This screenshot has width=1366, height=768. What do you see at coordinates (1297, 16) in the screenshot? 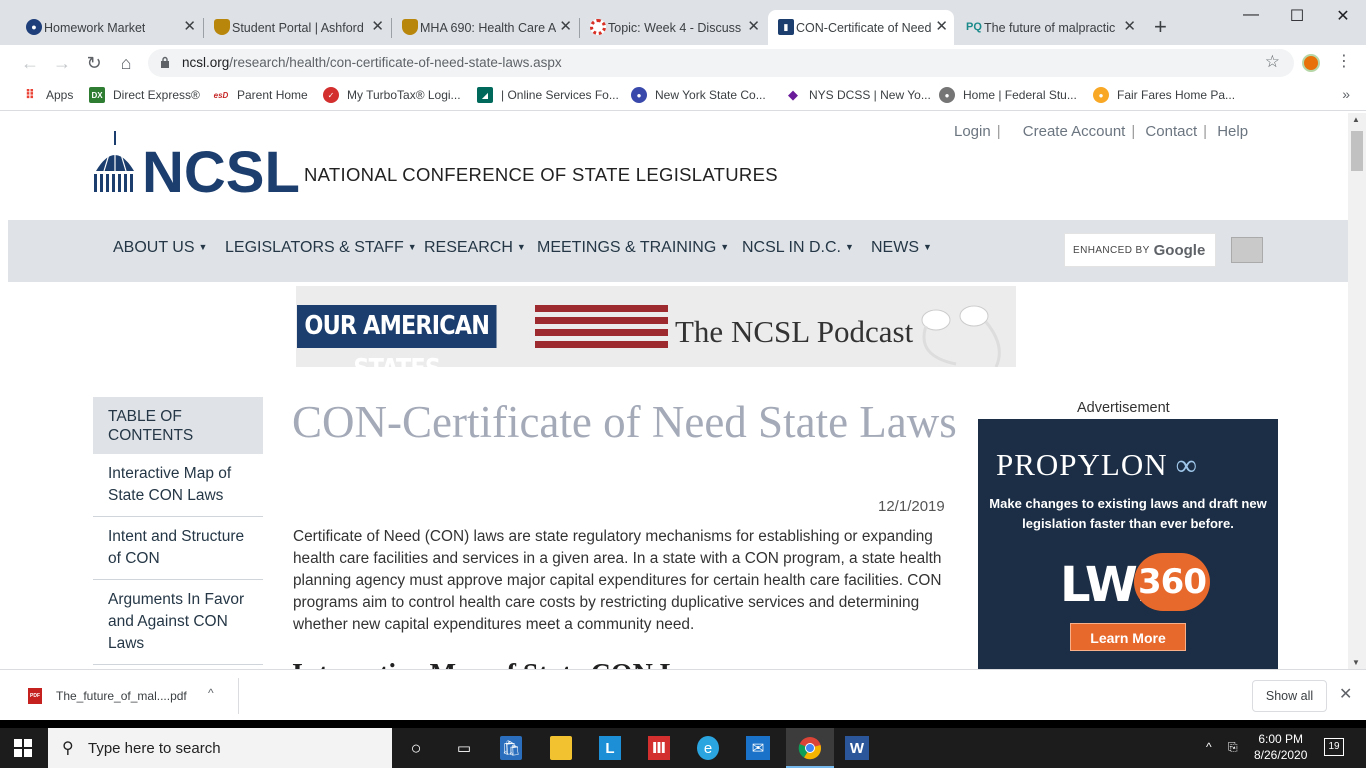
I see `maximize-button: ☐` at bounding box center [1297, 16].